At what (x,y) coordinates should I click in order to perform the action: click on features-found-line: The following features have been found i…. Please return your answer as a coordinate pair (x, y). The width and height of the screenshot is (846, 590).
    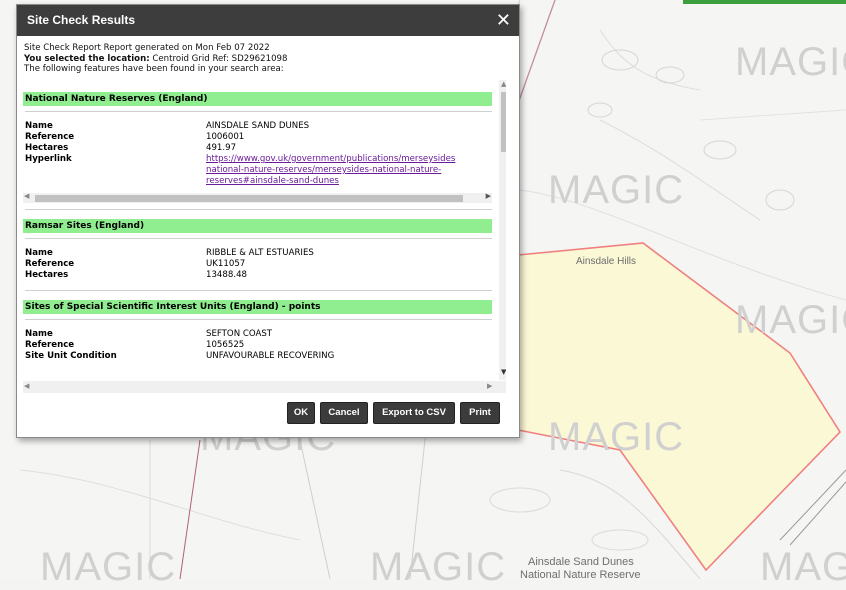
    Looking at the image, I should click on (154, 69).